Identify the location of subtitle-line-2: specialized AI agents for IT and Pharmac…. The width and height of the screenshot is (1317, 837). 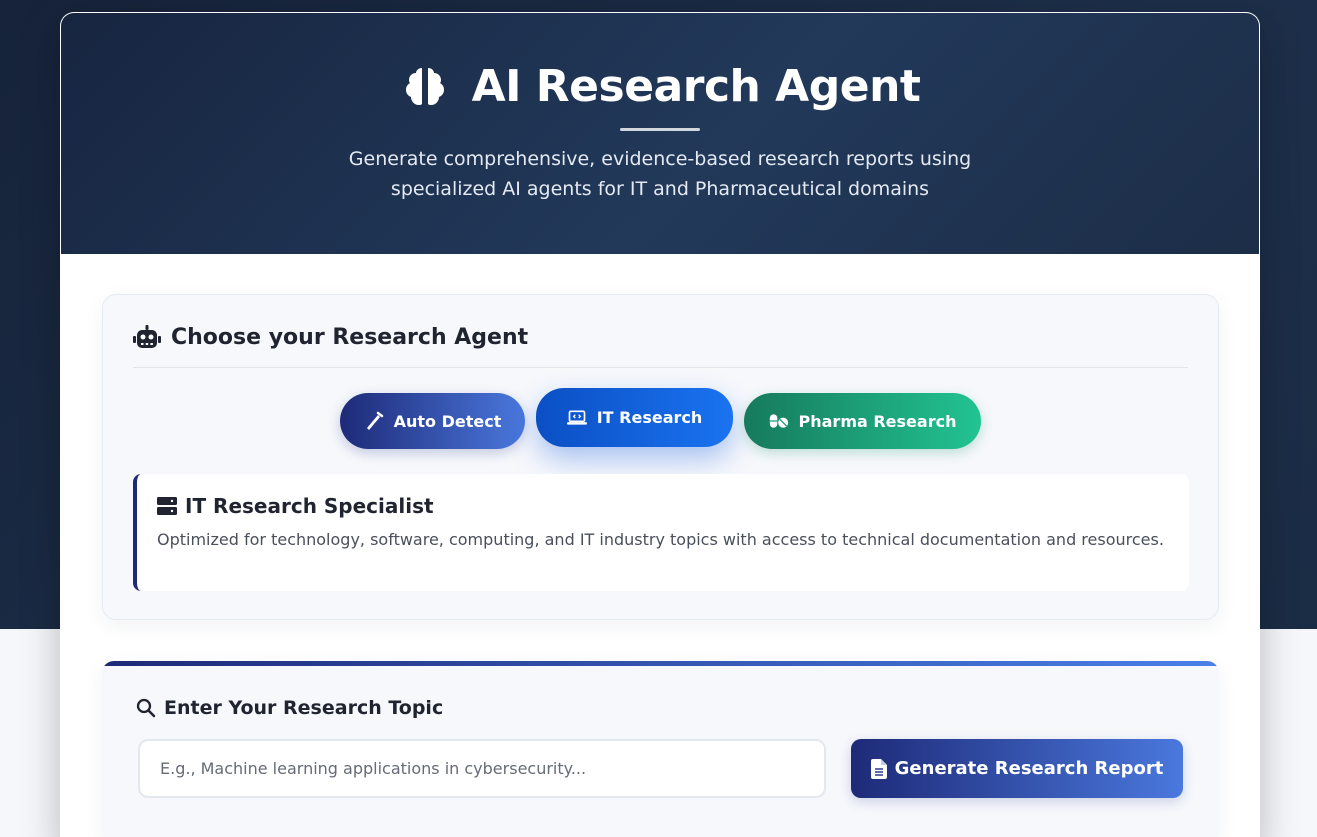
(660, 189).